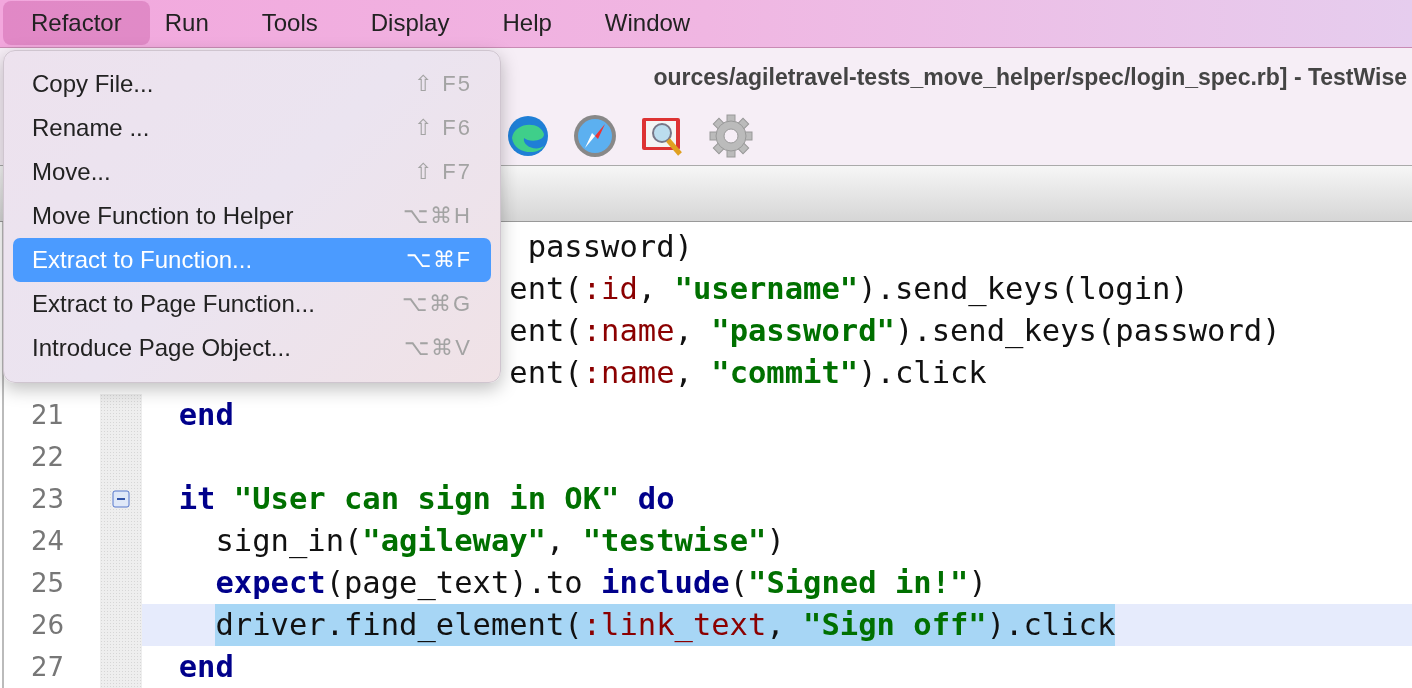 The width and height of the screenshot is (1412, 688). I want to click on menu-title: Tools, so click(289, 23).